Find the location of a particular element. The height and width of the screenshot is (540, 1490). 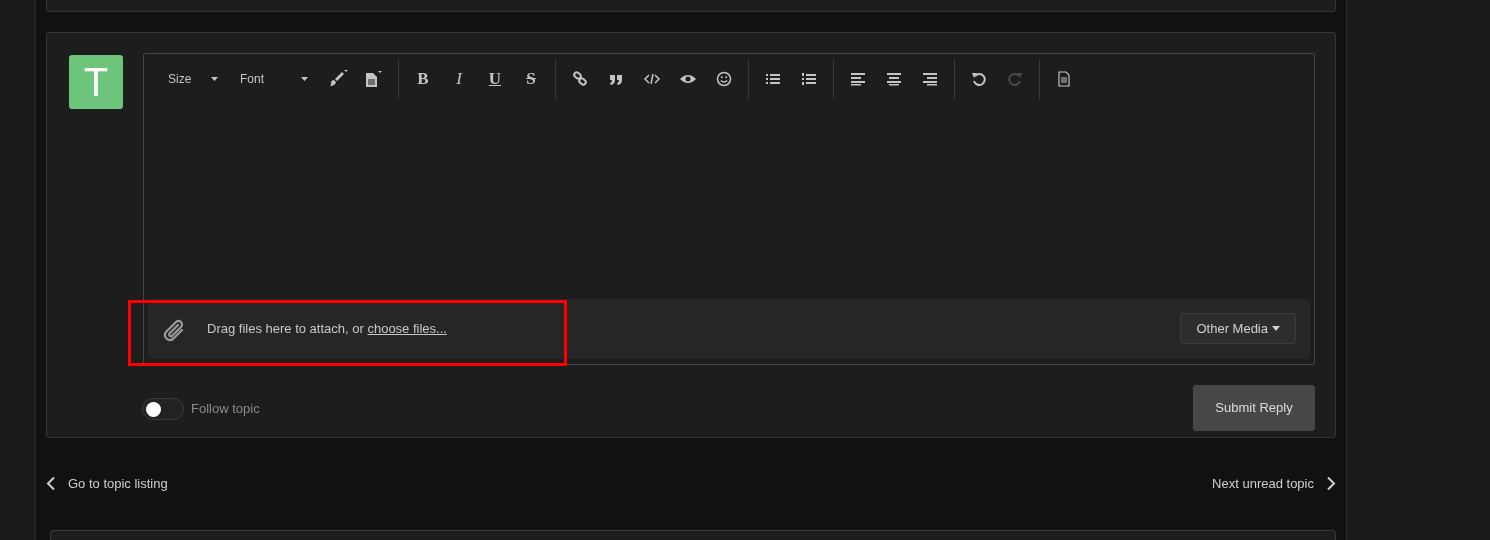

other-media-button: Other Media is located at coordinates (1238, 329).